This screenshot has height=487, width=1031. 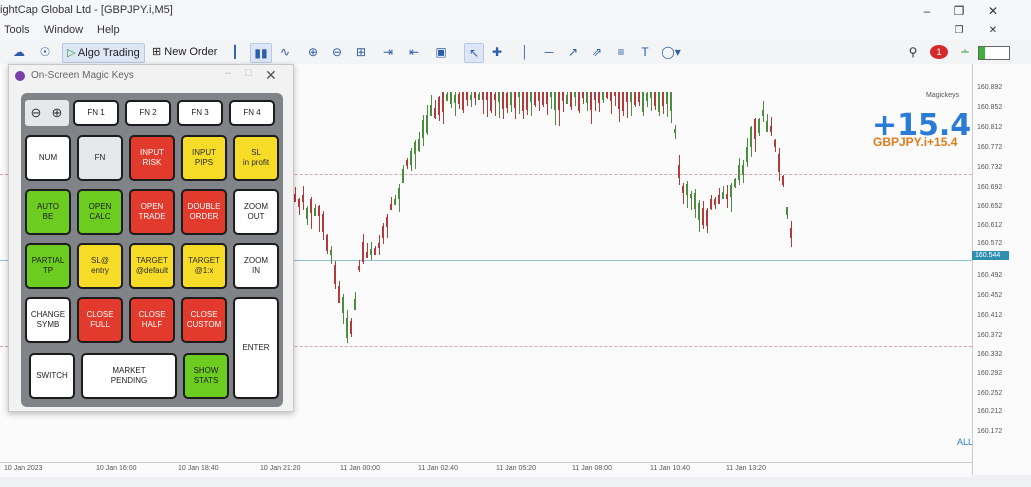 I want to click on signal-icon: ∸, so click(x=965, y=52).